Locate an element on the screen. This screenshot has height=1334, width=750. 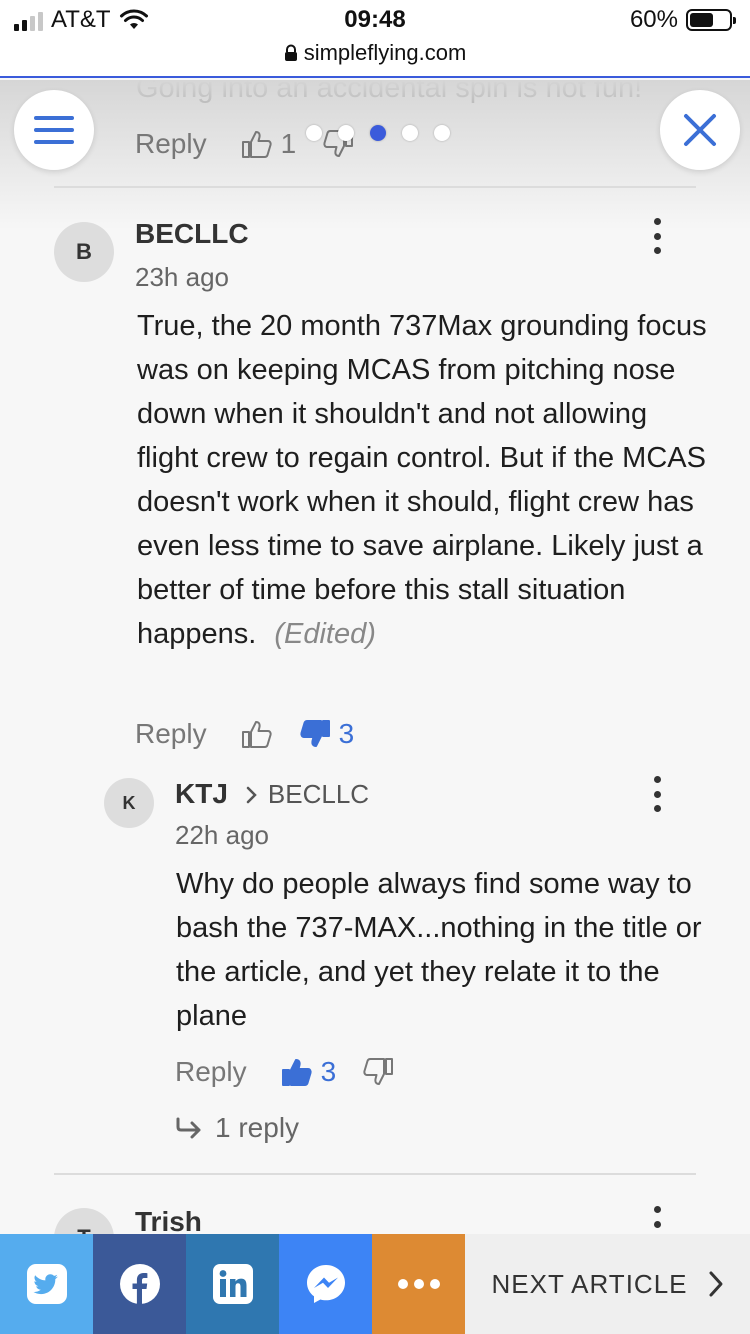
twitter-icon is located at coordinates (46, 1284).